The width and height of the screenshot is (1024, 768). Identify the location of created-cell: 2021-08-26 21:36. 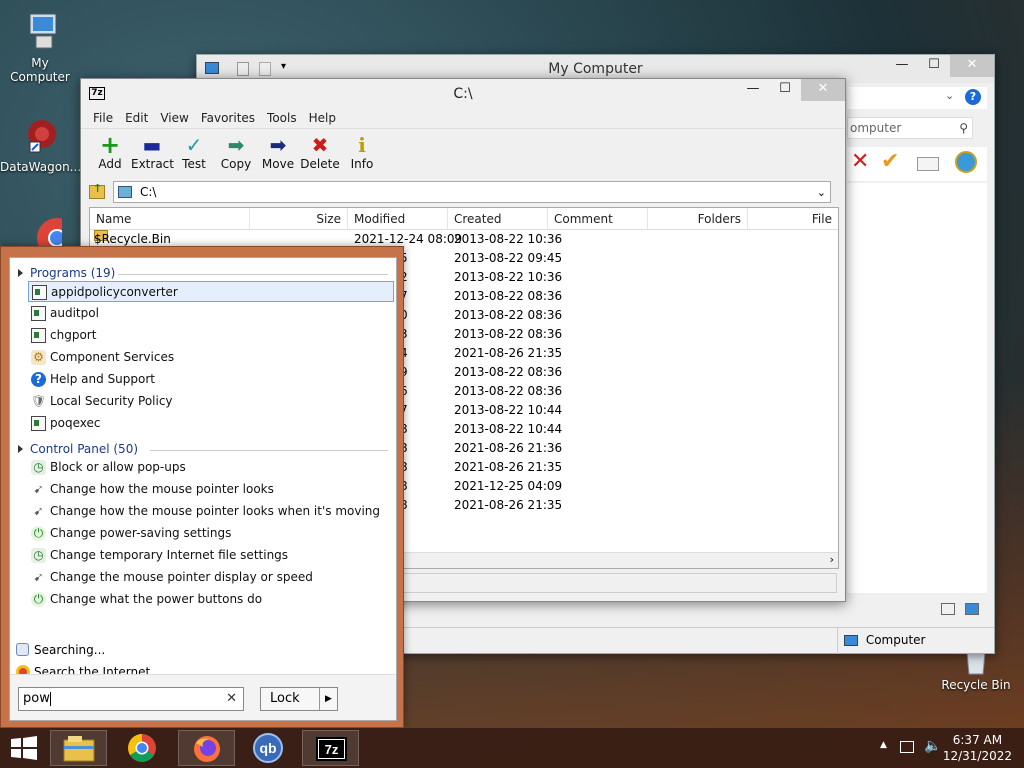
(508, 448).